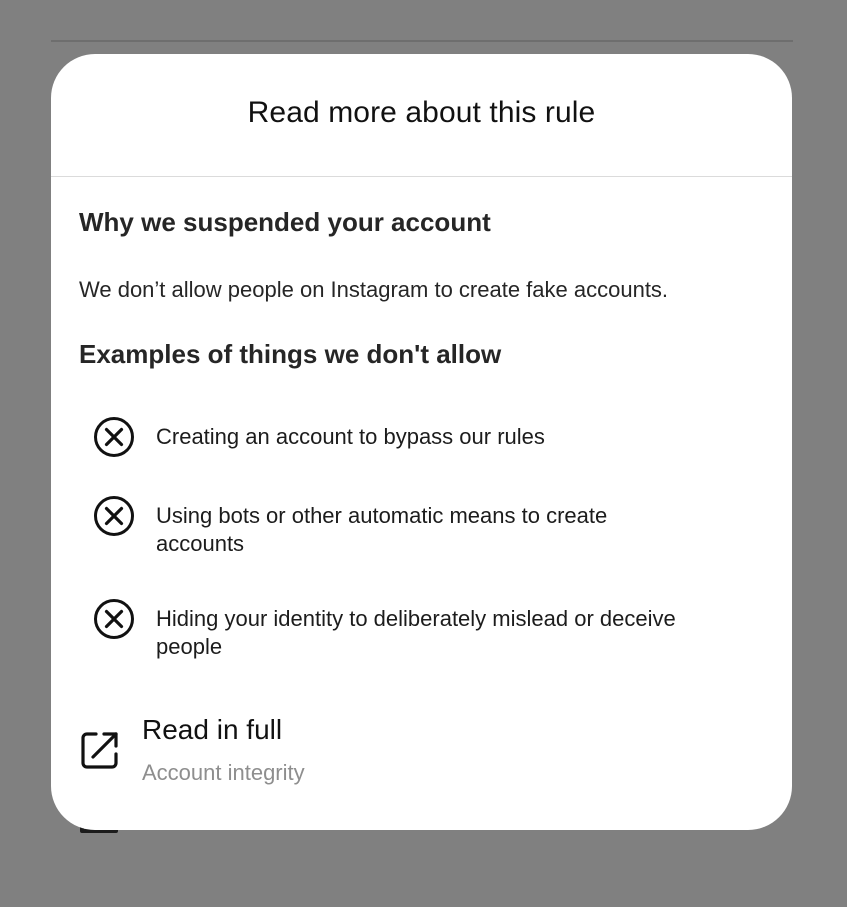  I want to click on dialog-title: Read more about this rule, so click(421, 112).